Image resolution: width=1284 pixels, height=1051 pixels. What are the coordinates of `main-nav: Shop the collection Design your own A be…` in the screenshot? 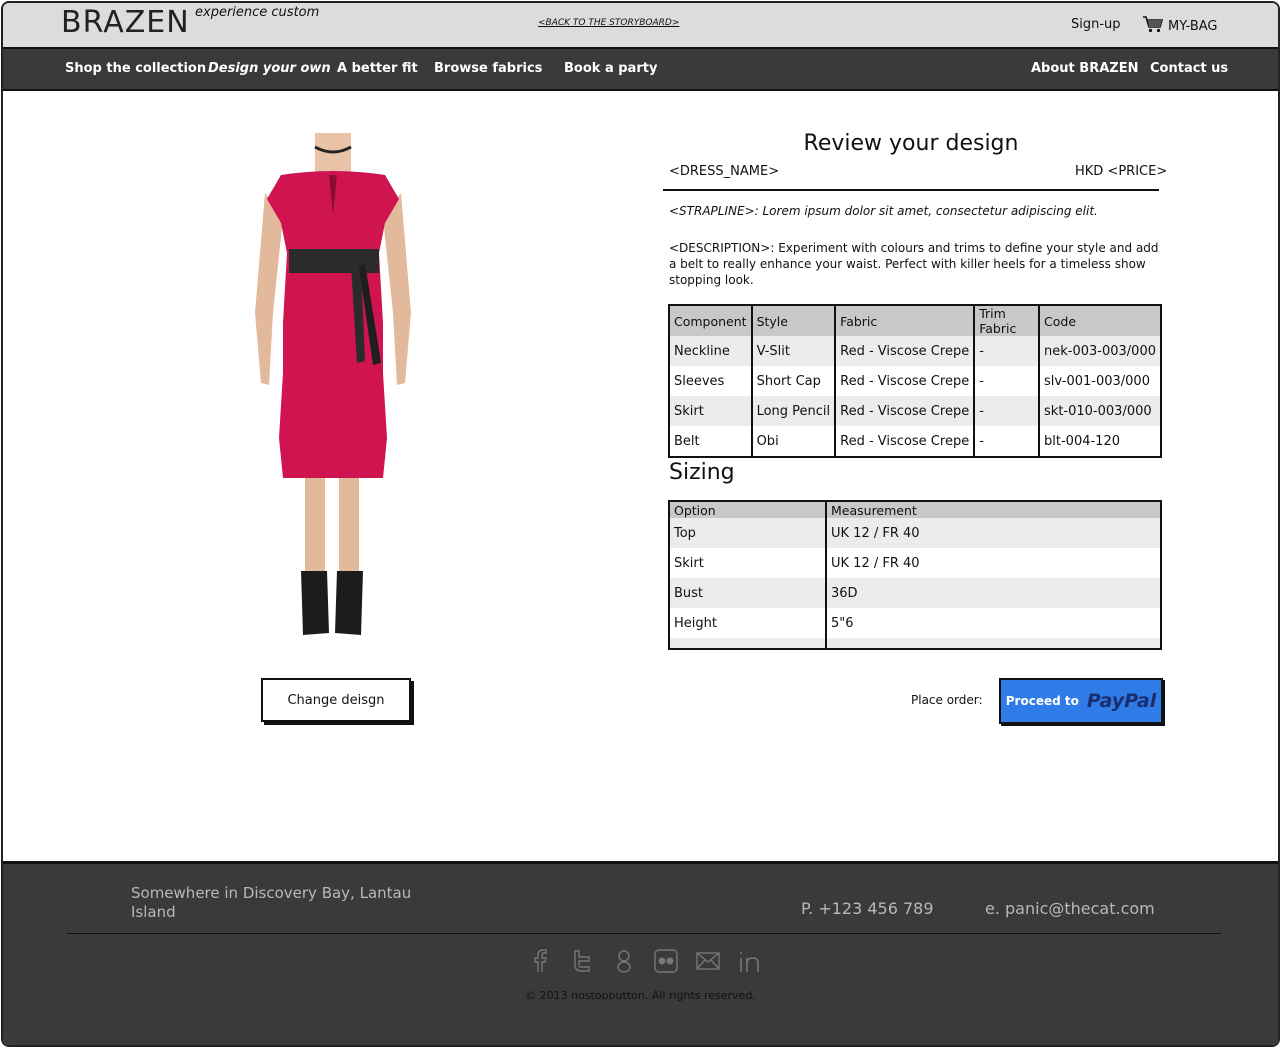 It's located at (640, 69).